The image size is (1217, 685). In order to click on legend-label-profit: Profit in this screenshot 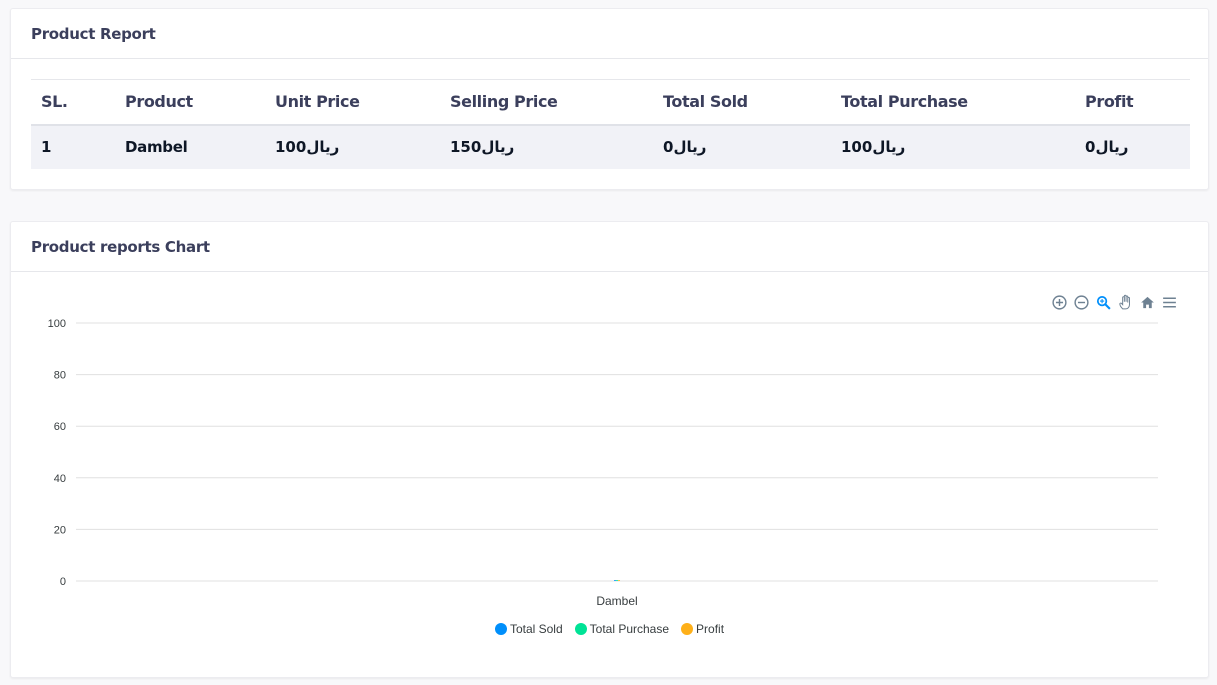, I will do `click(710, 629)`.